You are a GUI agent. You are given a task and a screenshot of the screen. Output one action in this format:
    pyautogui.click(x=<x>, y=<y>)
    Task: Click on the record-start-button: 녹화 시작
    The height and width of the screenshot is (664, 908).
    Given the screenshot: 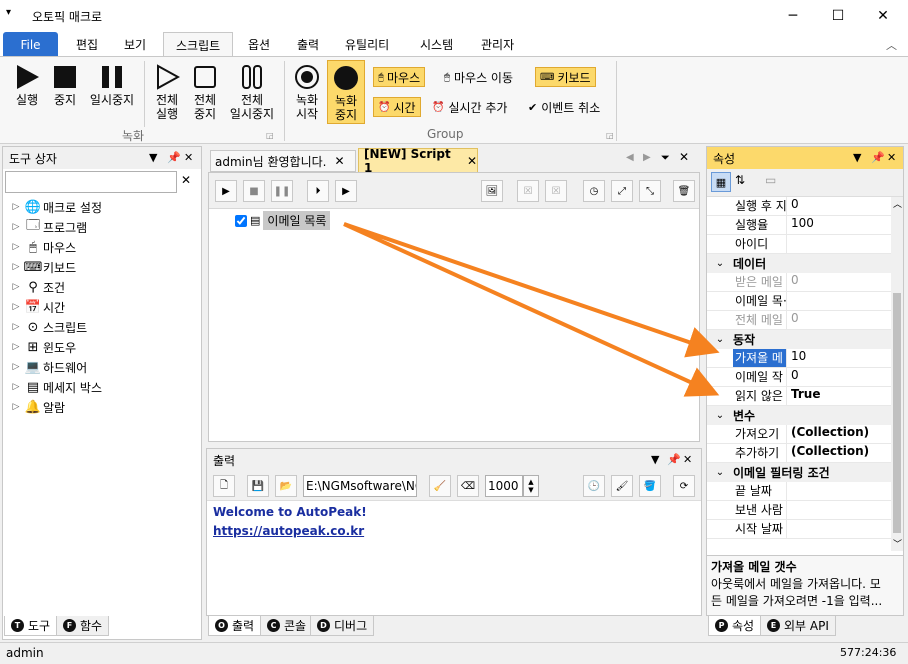 What is the action you would take?
    pyautogui.click(x=307, y=92)
    